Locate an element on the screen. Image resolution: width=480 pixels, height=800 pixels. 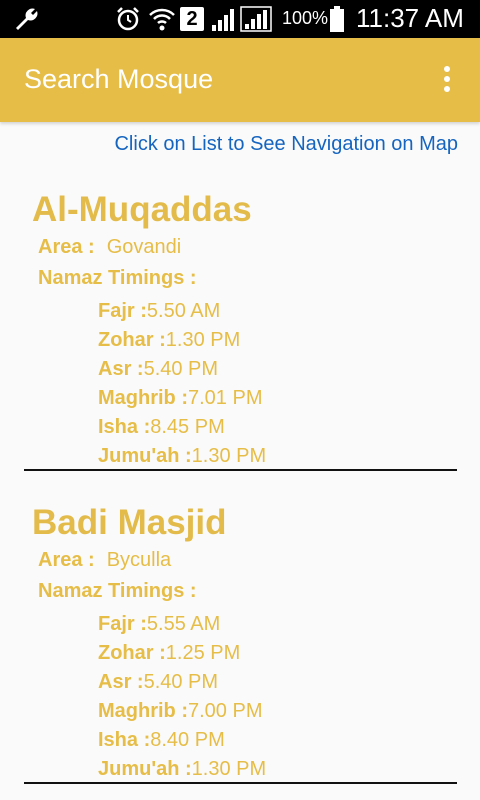
timing-row-zohar: Zohar :1.30 PM is located at coordinates (169, 340).